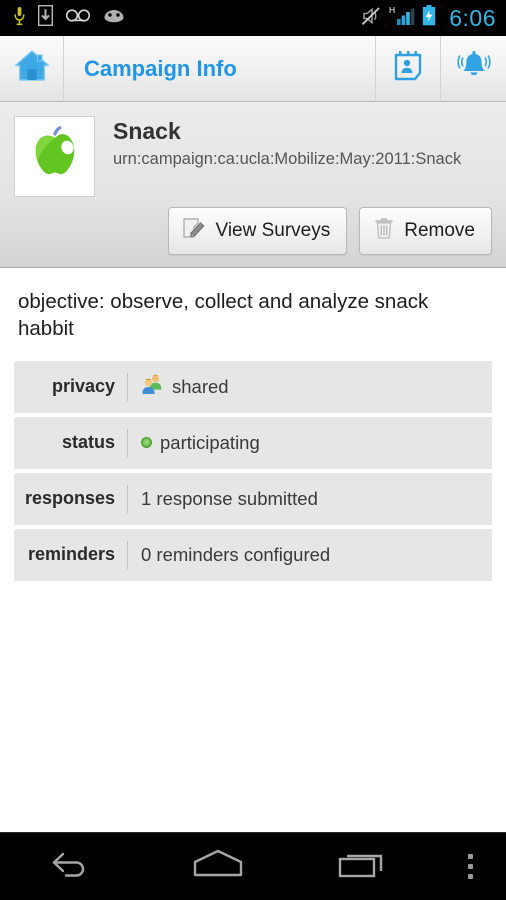 This screenshot has height=900, width=506. What do you see at coordinates (236, 554) in the screenshot?
I see `info-value-reminders: 0 reminders configured` at bounding box center [236, 554].